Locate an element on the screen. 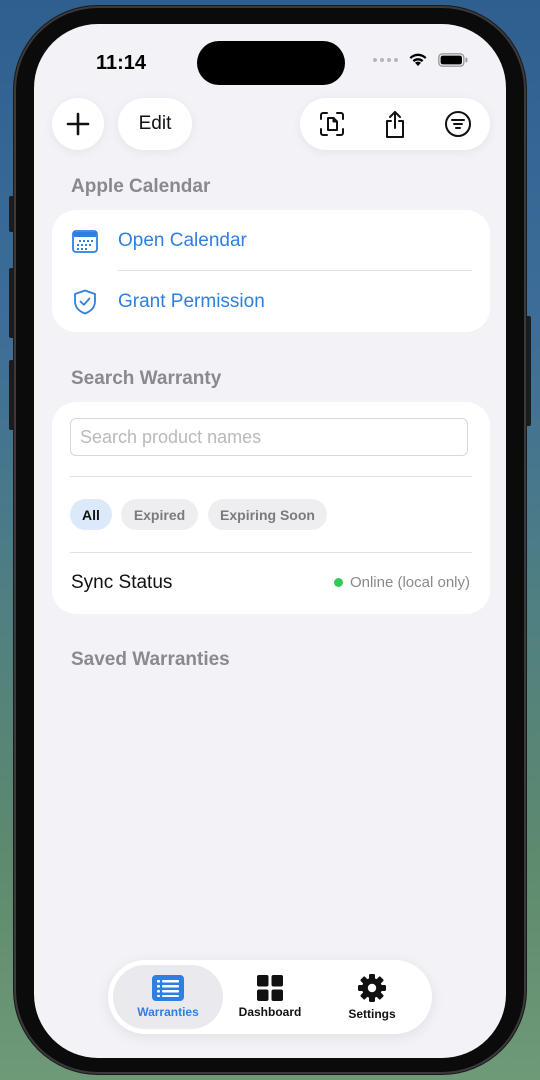 The image size is (540, 1080). status-indicators is located at coordinates (420, 59).